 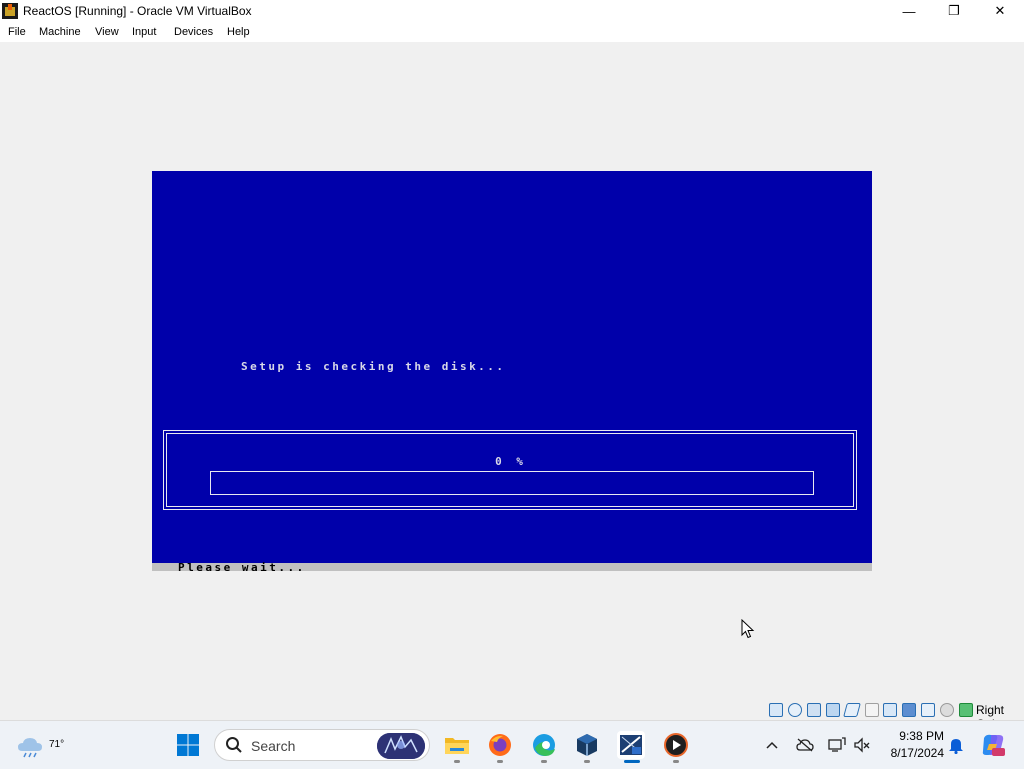 I want to click on weather-widget: 71°, so click(x=40, y=746).